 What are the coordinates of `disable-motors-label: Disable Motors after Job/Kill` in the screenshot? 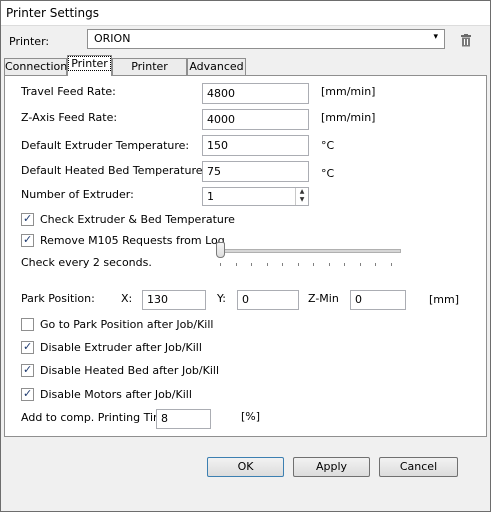 It's located at (116, 394).